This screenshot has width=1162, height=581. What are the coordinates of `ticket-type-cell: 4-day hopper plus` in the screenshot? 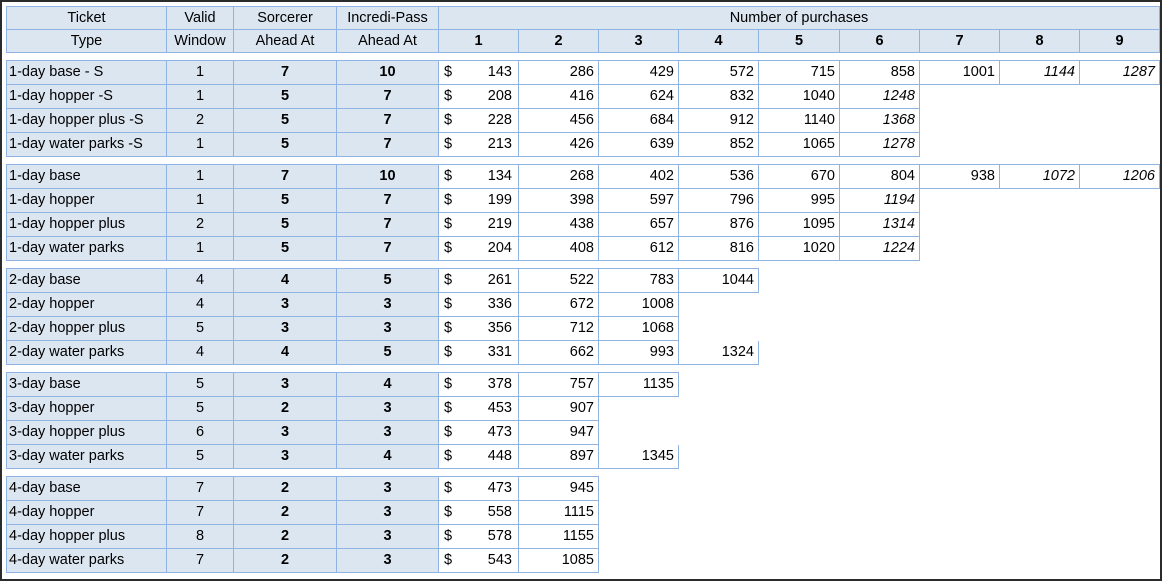 It's located at (86, 536).